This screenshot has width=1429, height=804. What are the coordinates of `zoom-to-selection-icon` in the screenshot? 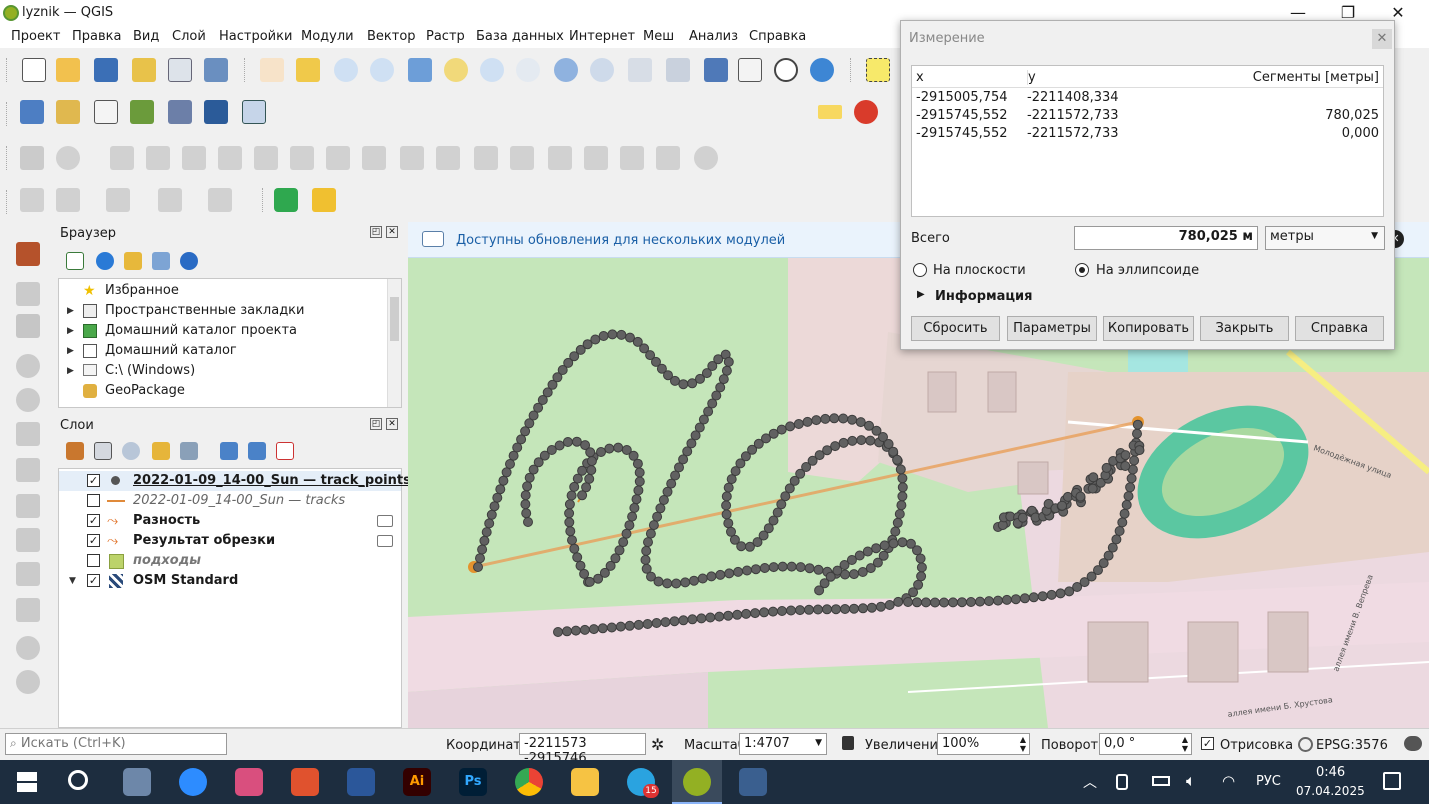 It's located at (456, 70).